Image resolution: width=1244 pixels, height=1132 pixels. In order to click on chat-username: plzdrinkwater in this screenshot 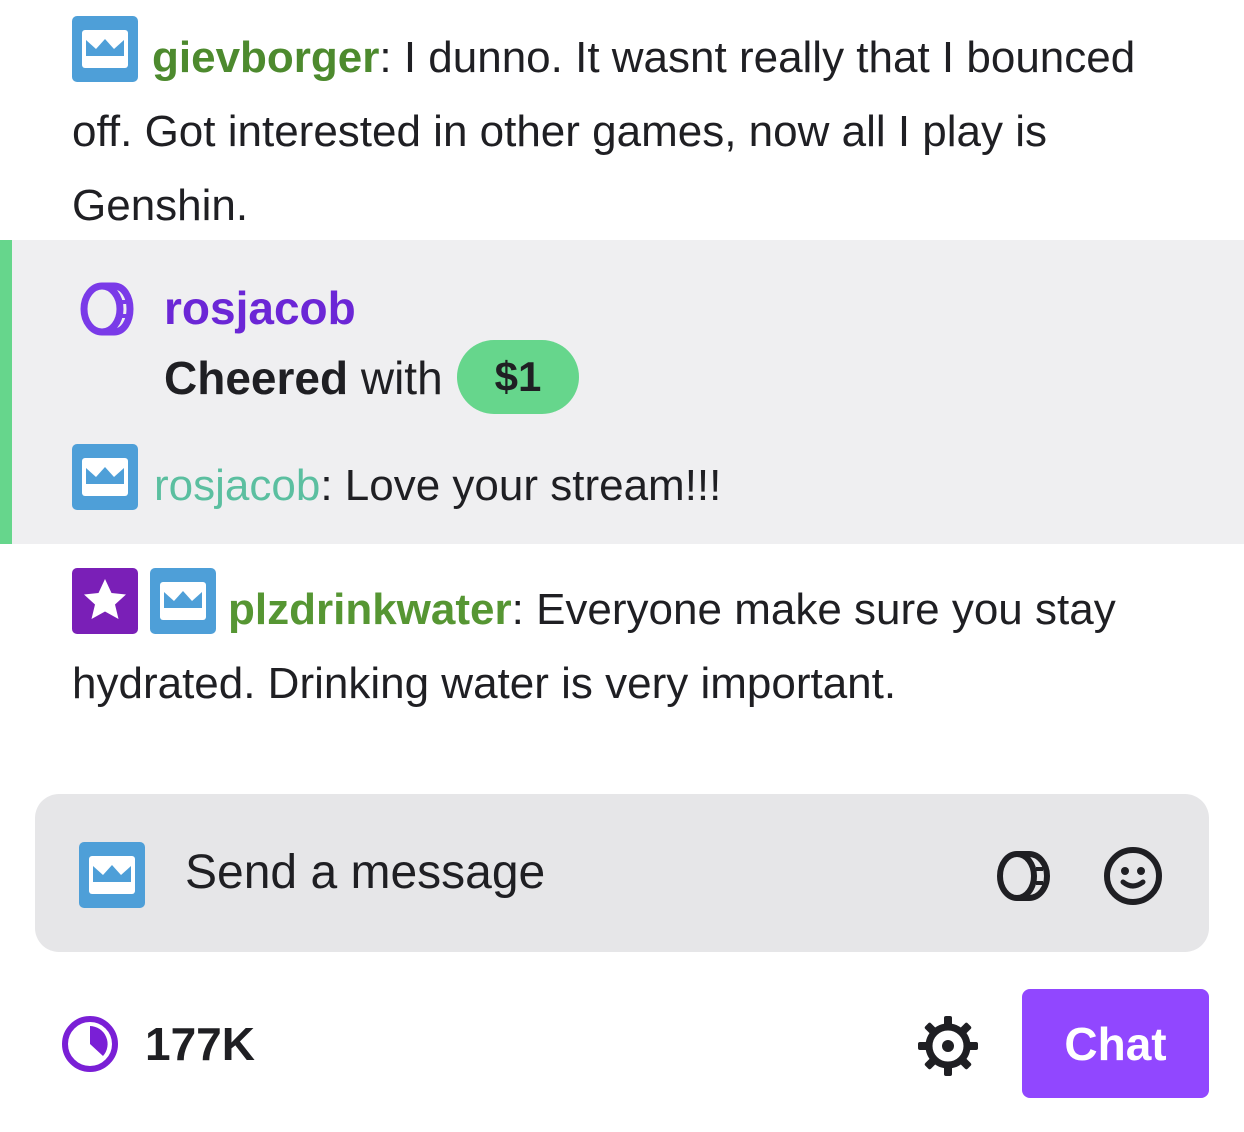, I will do `click(370, 609)`.